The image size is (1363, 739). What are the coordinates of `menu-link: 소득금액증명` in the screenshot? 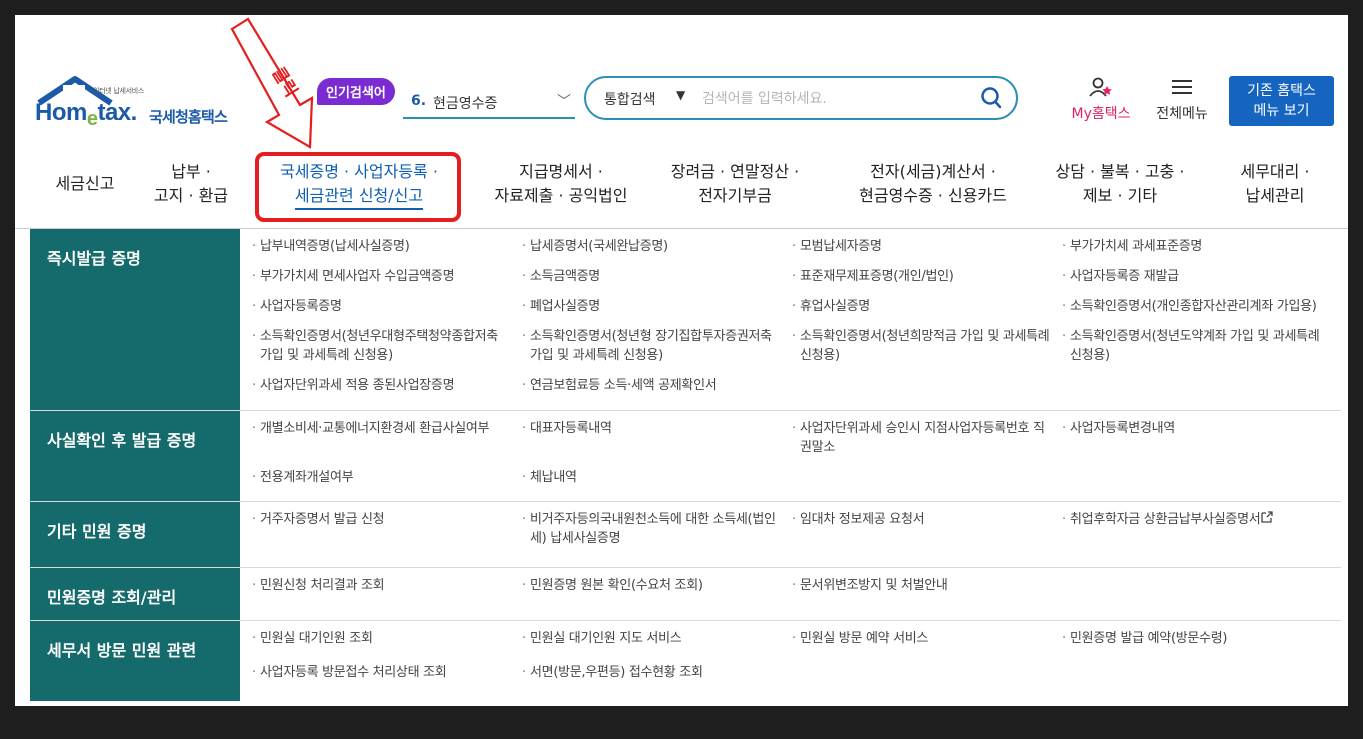 It's located at (655, 281).